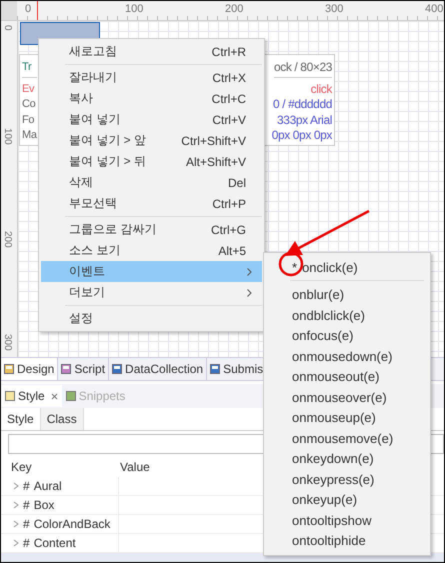 The width and height of the screenshot is (445, 563). I want to click on column-header: Value, so click(135, 467).